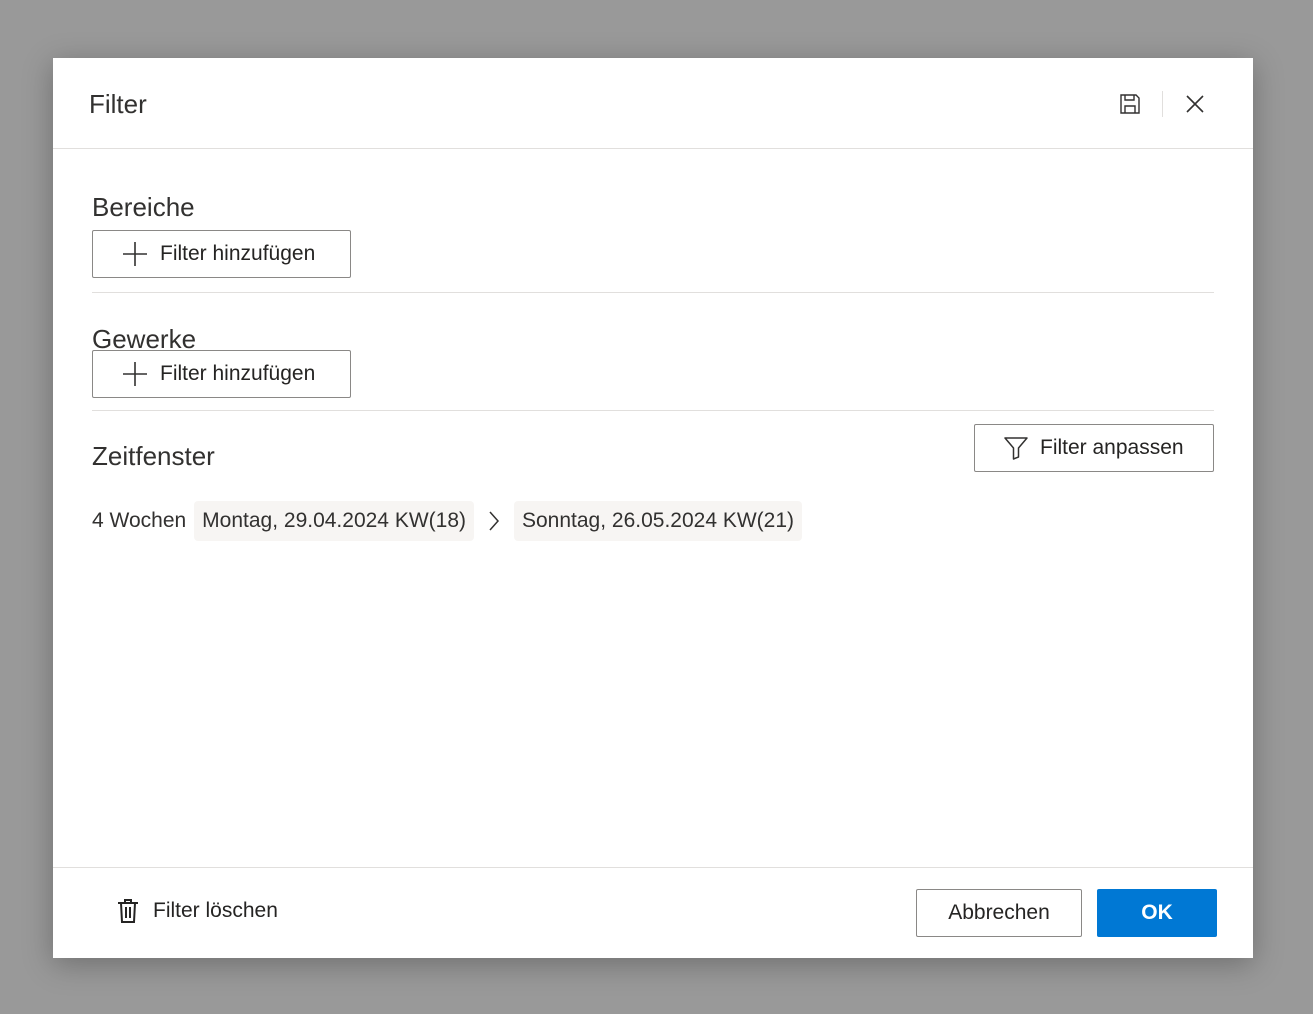  I want to click on ok-button: OK, so click(1157, 913).